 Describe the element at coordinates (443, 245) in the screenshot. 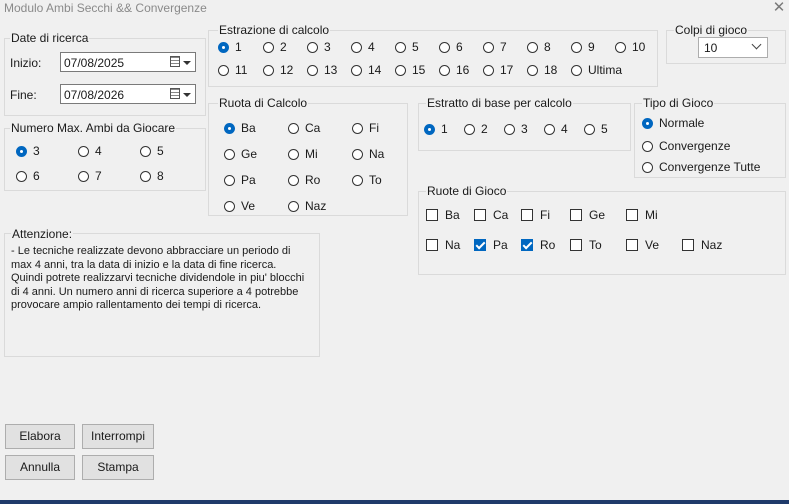

I see `ruote-gioco-checkbox-na: Na` at that location.